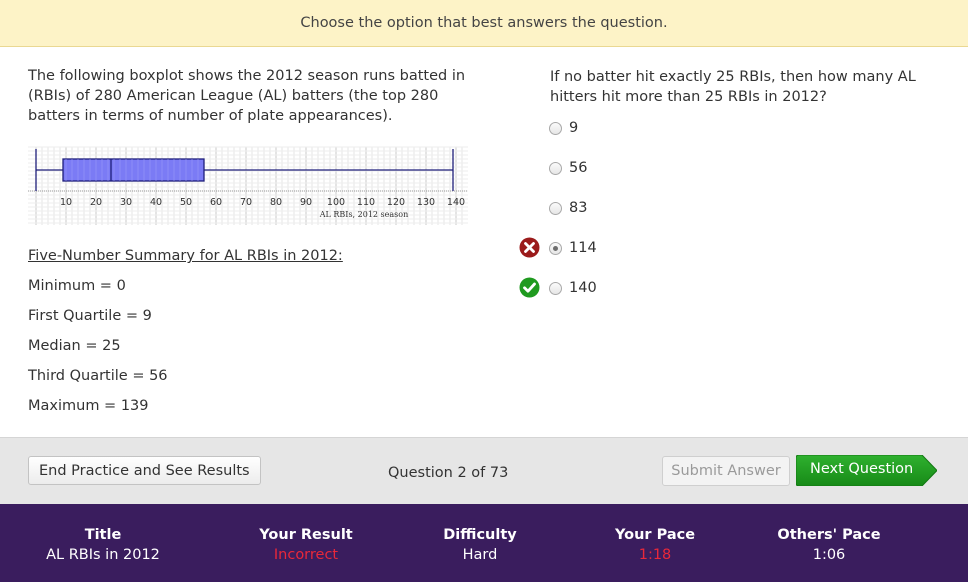  I want to click on summary-line: Third Quartile = 56, so click(98, 376).